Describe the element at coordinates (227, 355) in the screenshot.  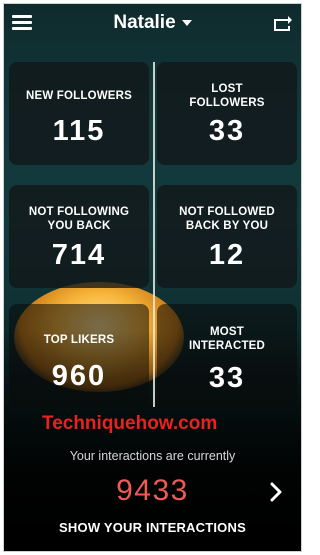
I see `most-interacted-tile: MOST INTERACTED 33` at that location.